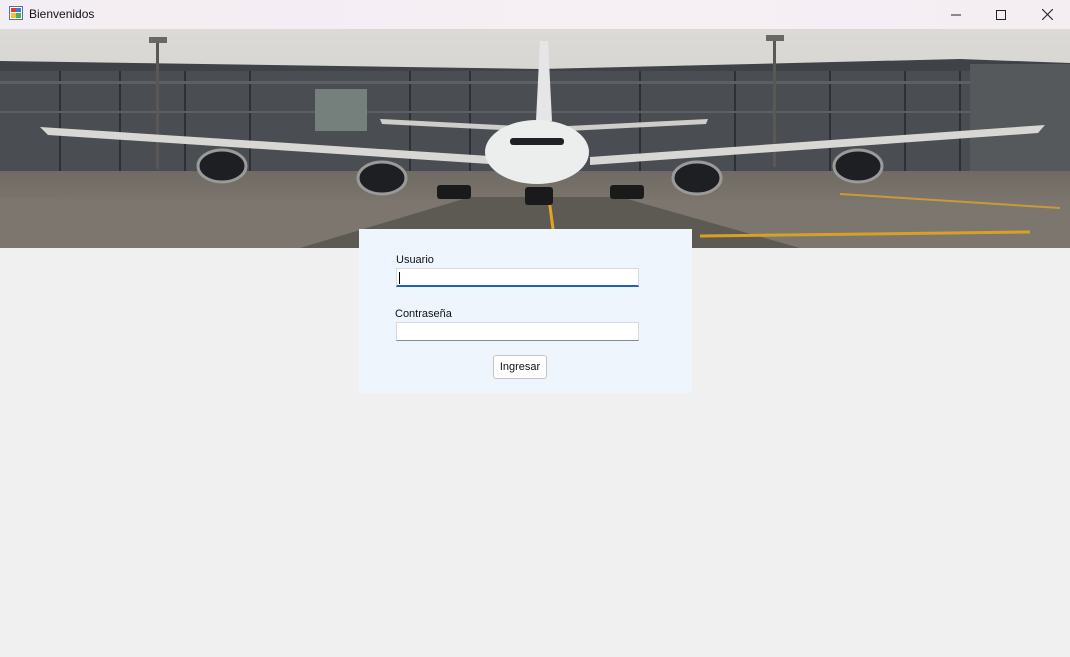  What do you see at coordinates (62, 14) in the screenshot?
I see `window-title: Bienvenidos` at bounding box center [62, 14].